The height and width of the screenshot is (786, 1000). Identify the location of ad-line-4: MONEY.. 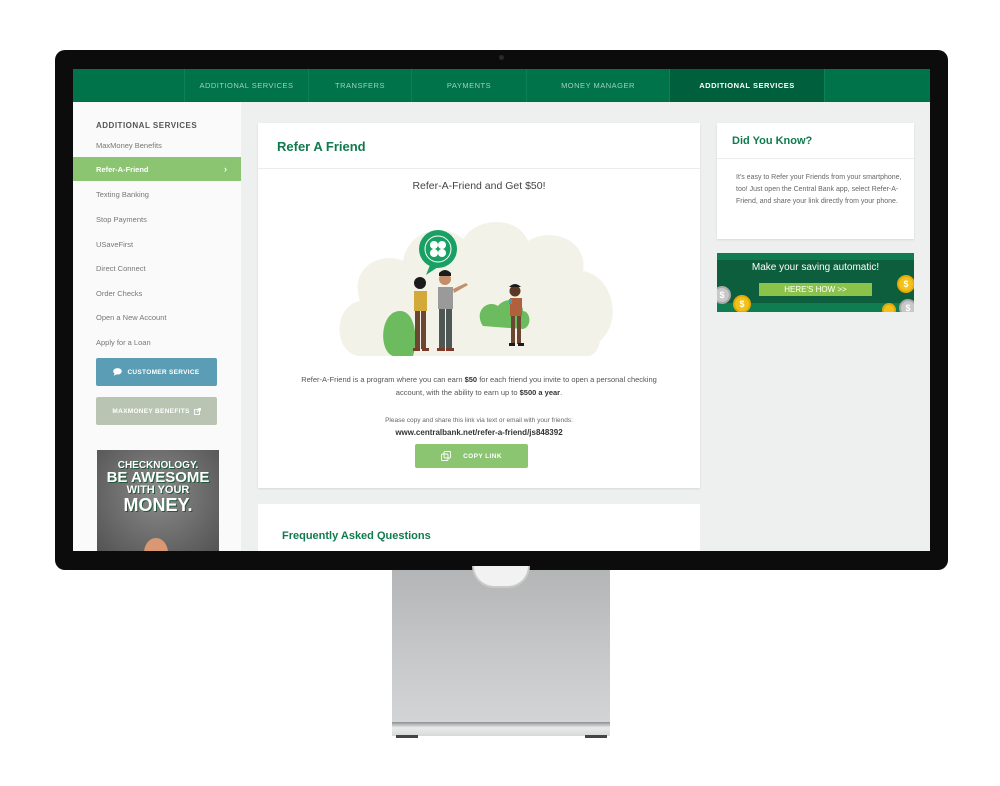
(158, 505).